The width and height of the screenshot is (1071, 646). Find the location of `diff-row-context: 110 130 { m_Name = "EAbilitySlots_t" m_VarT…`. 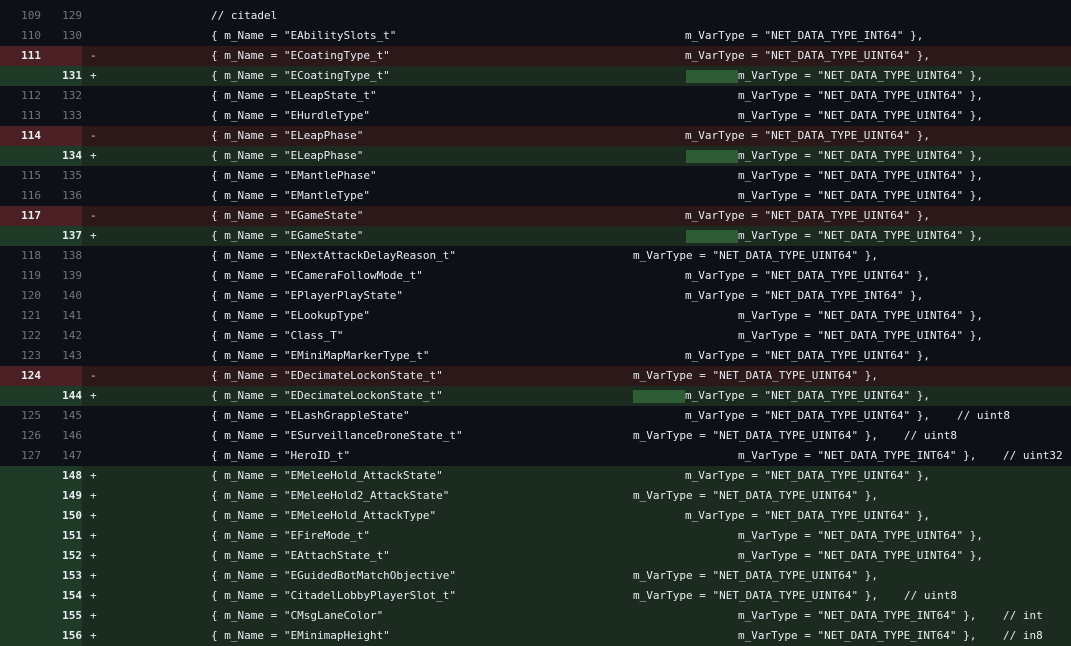

diff-row-context: 110 130 { m_Name = "EAbilitySlots_t" m_VarT… is located at coordinates (535, 36).